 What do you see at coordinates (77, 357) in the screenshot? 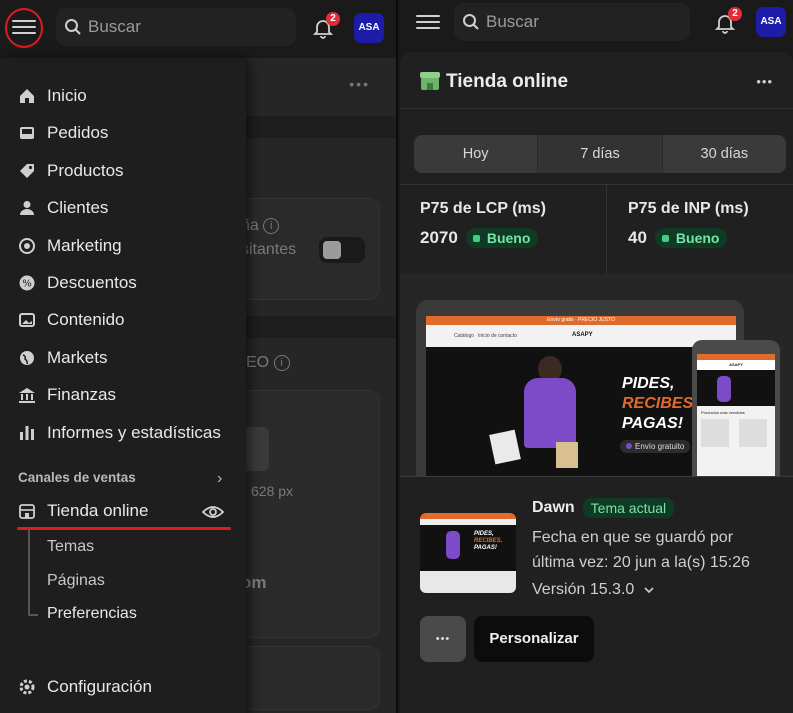
I see `sidebar-item-label: Markets` at bounding box center [77, 357].